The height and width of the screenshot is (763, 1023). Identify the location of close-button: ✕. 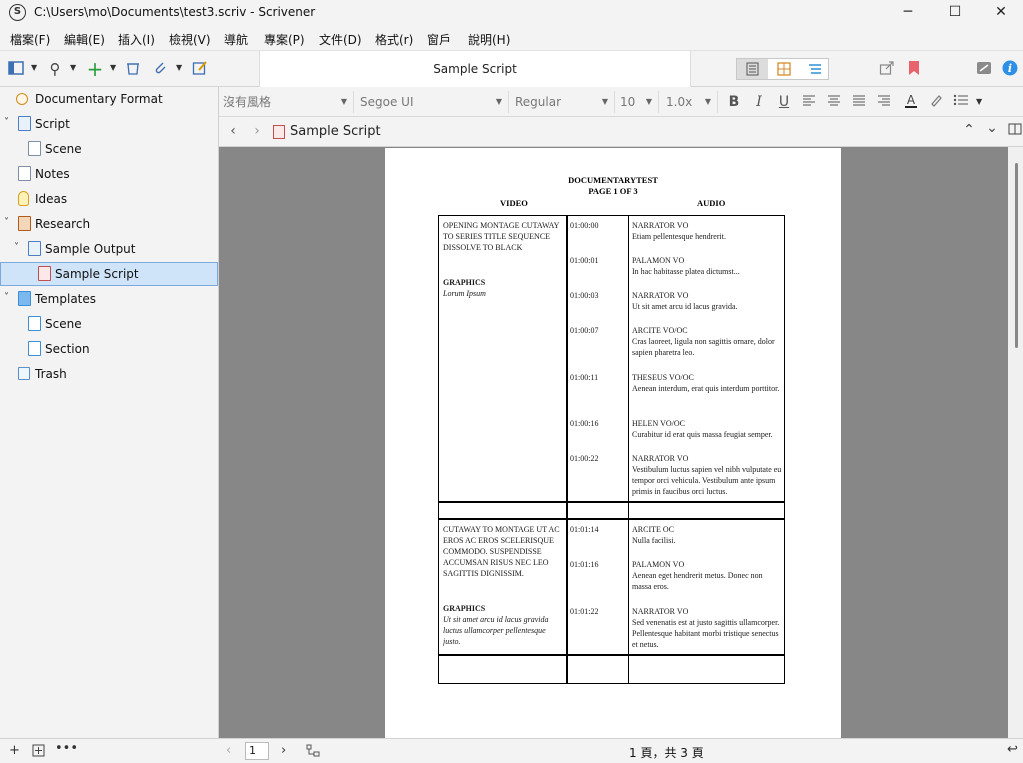
(1000, 13).